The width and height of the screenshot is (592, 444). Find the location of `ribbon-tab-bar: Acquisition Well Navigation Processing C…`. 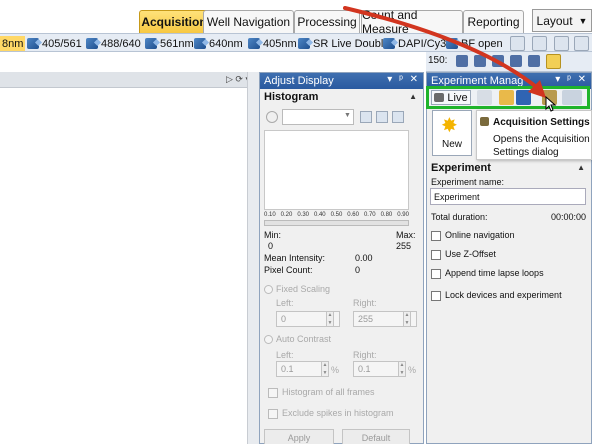

ribbon-tab-bar: Acquisition Well Navigation Processing C… is located at coordinates (296, 18).